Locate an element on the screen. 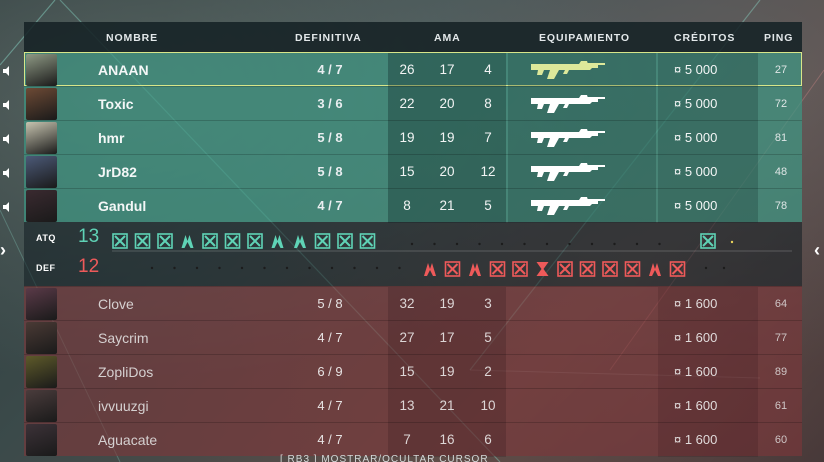 This screenshot has width=824, height=462. assists: 4 is located at coordinates (488, 69).